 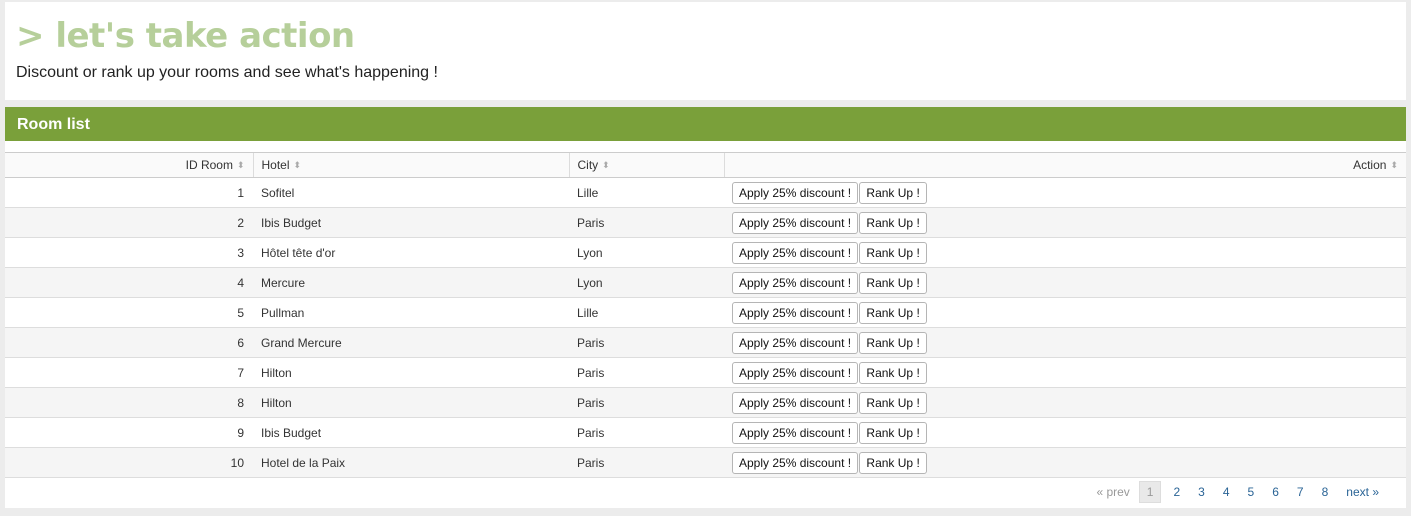 What do you see at coordinates (240, 432) in the screenshot?
I see `cell-id-room: 9` at bounding box center [240, 432].